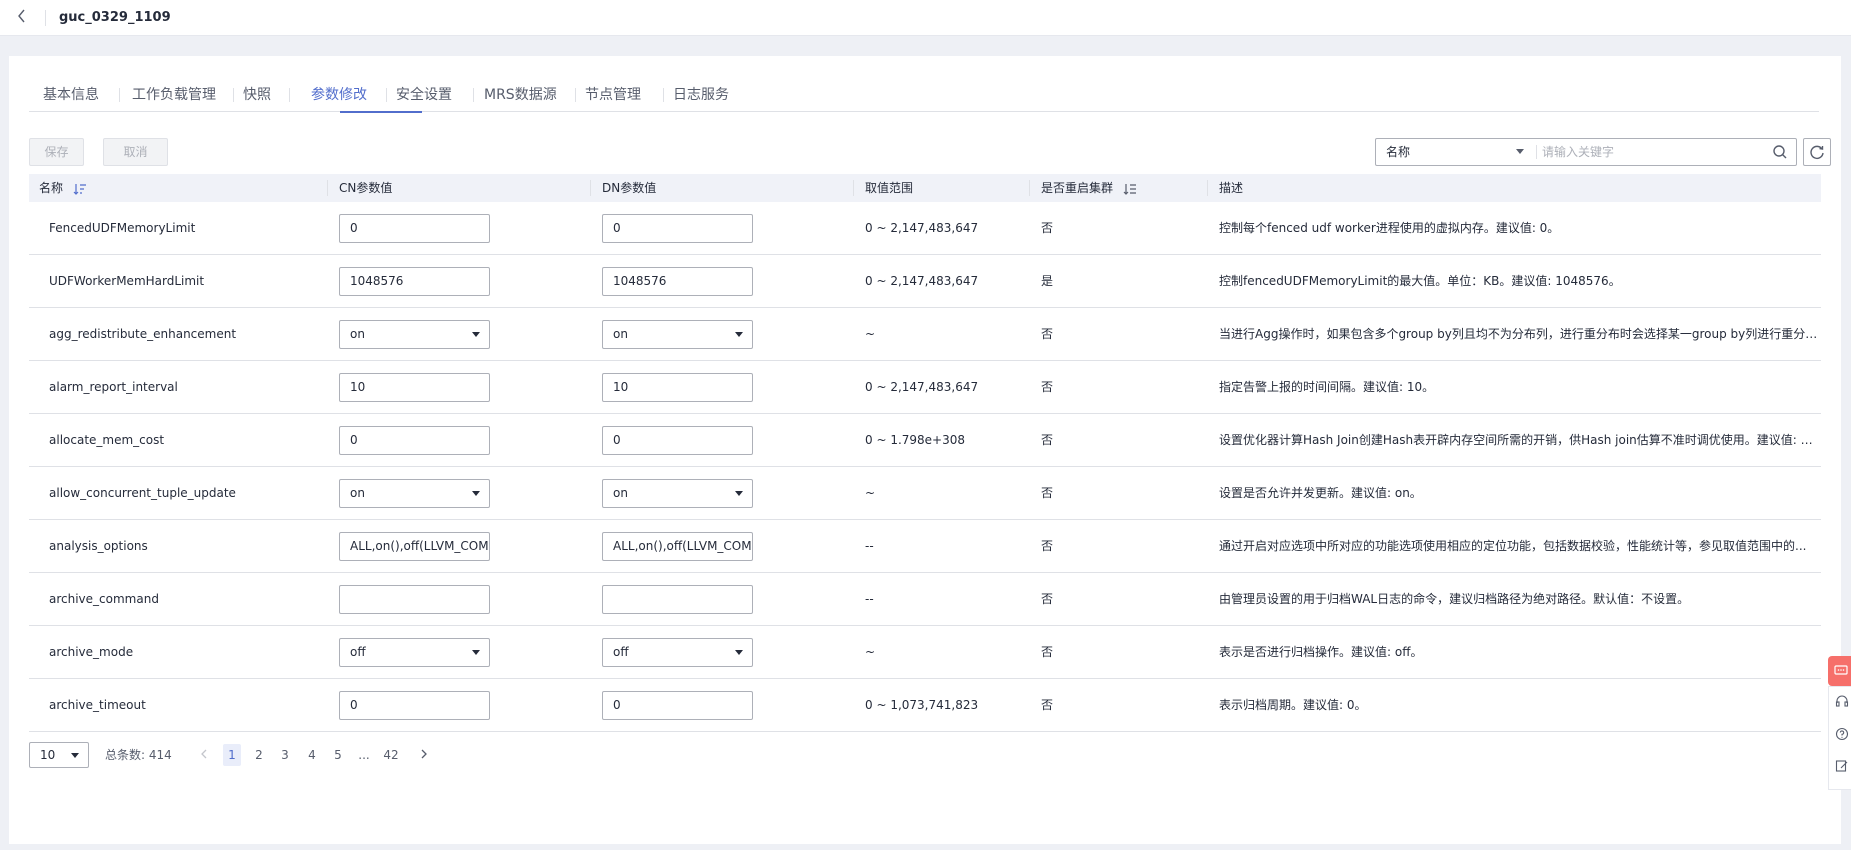 The width and height of the screenshot is (1851, 850). Describe the element at coordinates (26, 18) in the screenshot. I see `back-icon` at that location.